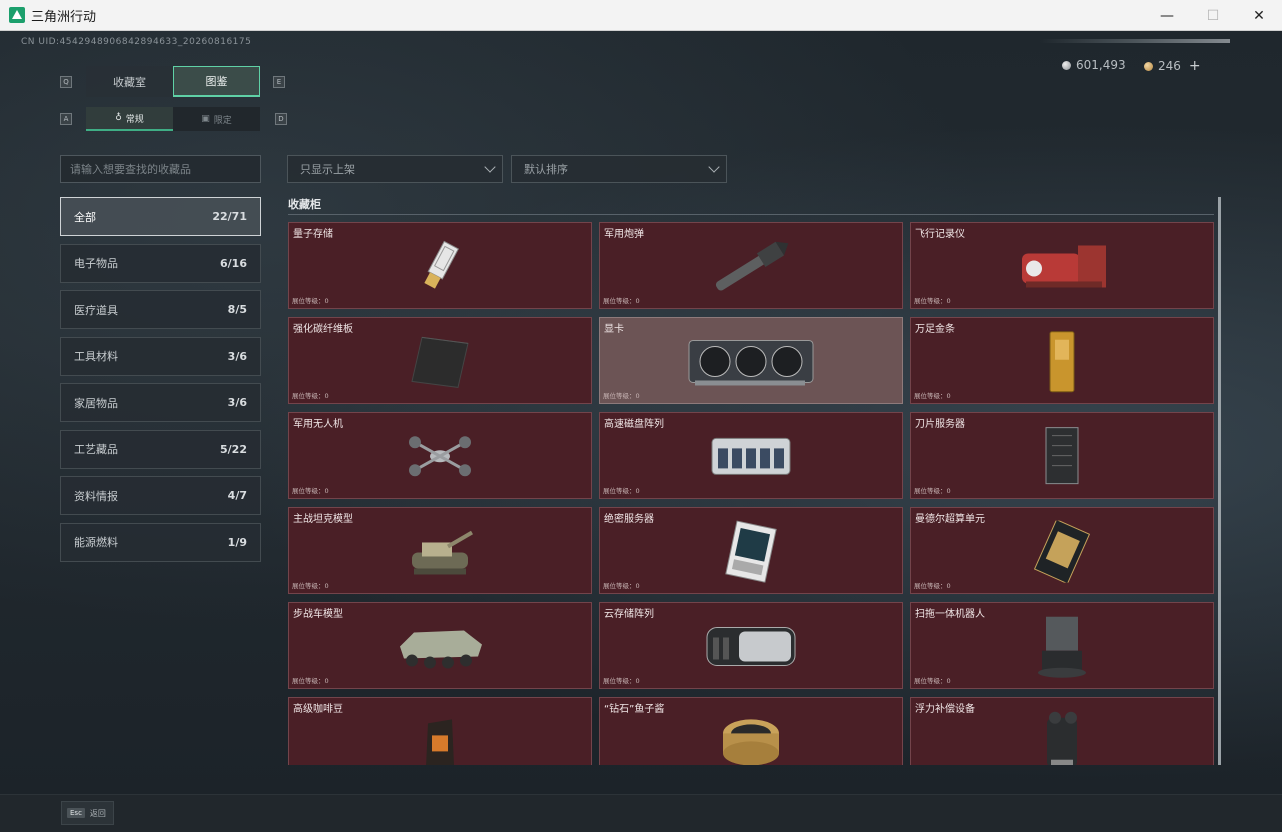 The image size is (1282, 832). What do you see at coordinates (1259, 15) in the screenshot?
I see `close-button: ✕` at bounding box center [1259, 15].